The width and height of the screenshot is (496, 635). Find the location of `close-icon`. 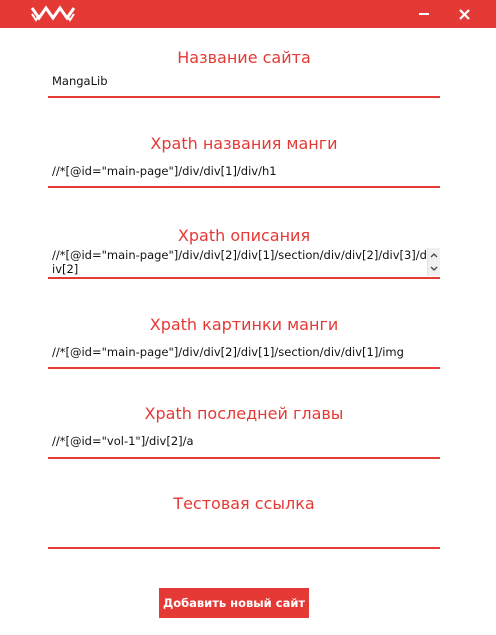

close-icon is located at coordinates (464, 14).